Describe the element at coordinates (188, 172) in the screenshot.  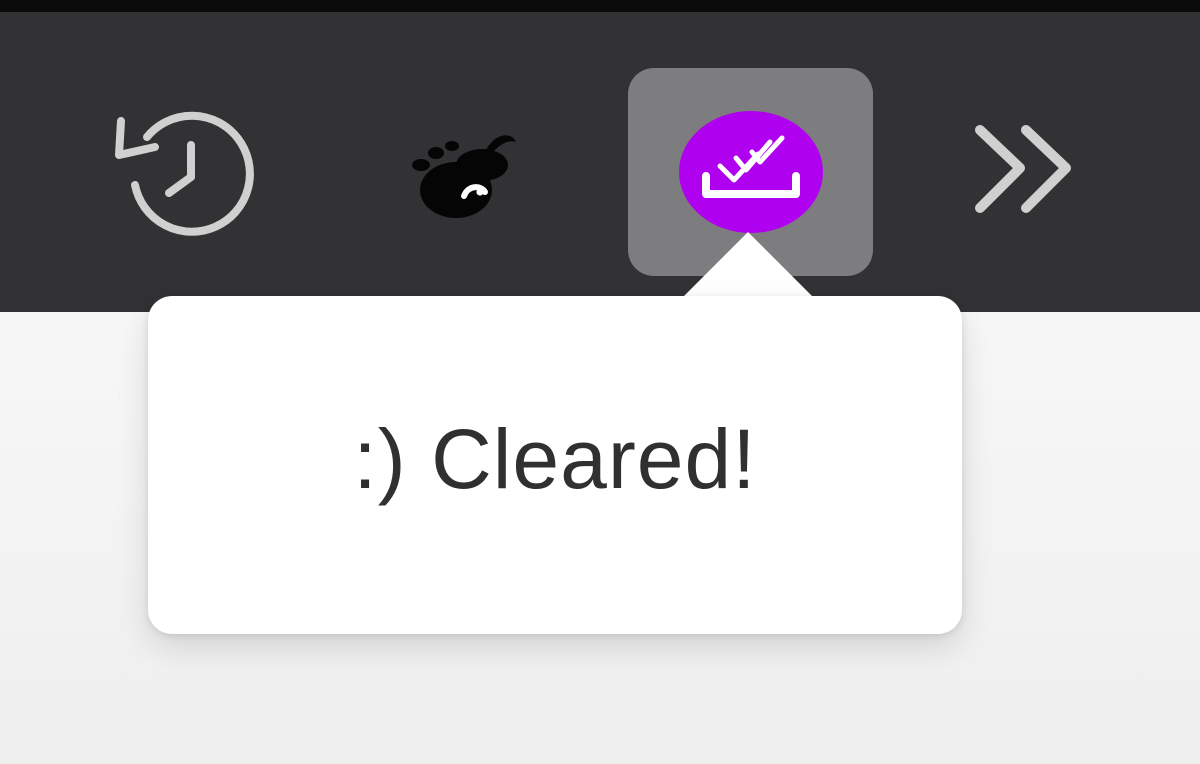
I see `history-icon` at that location.